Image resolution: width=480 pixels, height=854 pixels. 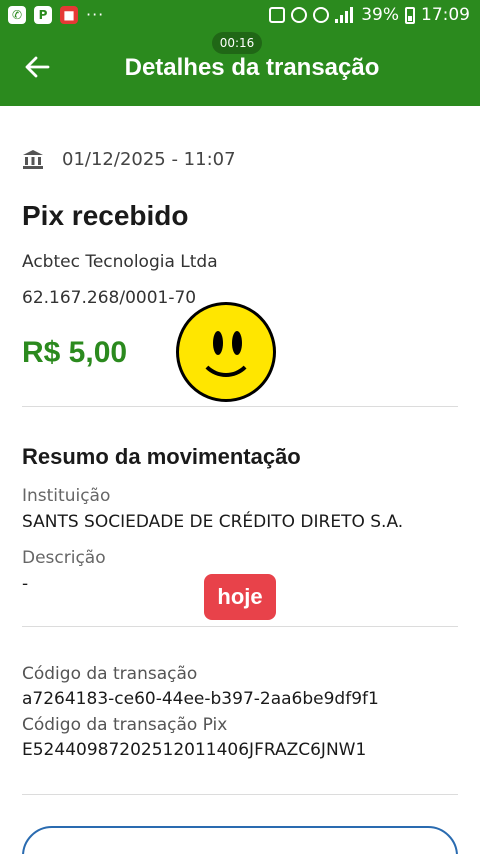 I want to click on payer-cnpj: 62.167.268/0001-70, so click(x=109, y=298).